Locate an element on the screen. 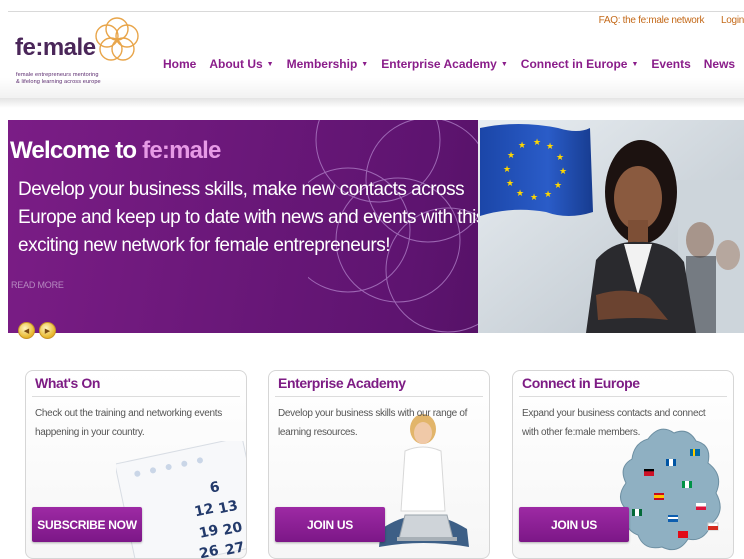 Image resolution: width=744 pixels, height=559 pixels. nav-membership: Membership ▼ is located at coordinates (328, 64).